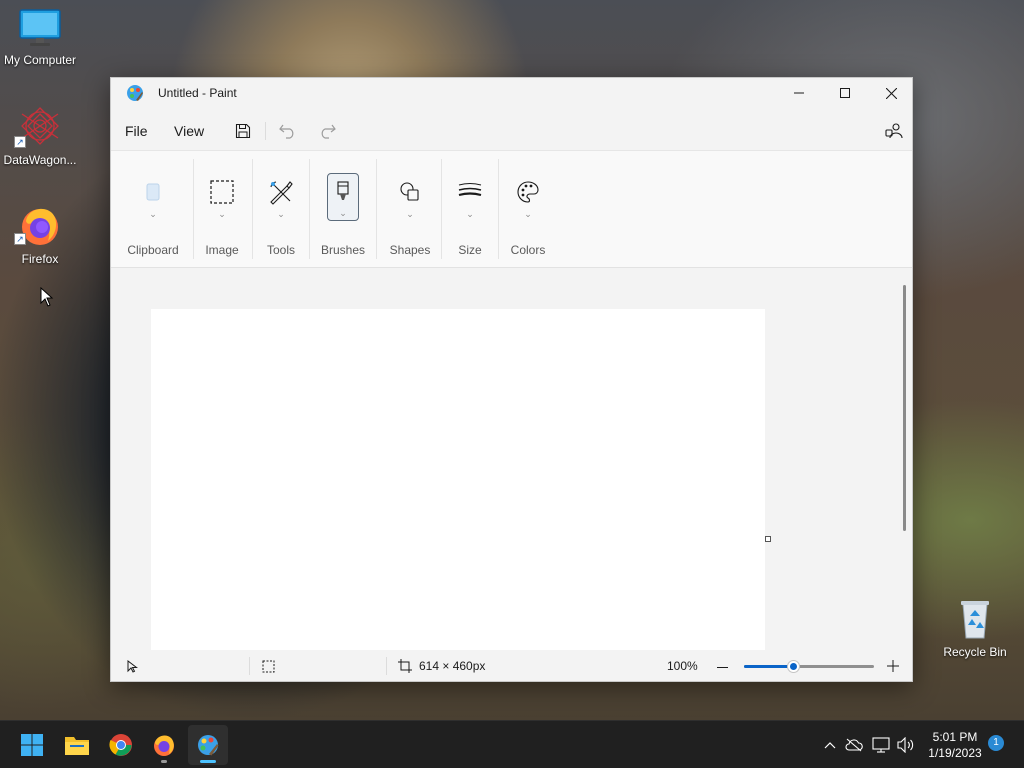 The image size is (1024, 768). I want to click on redo-button, so click(327, 131).